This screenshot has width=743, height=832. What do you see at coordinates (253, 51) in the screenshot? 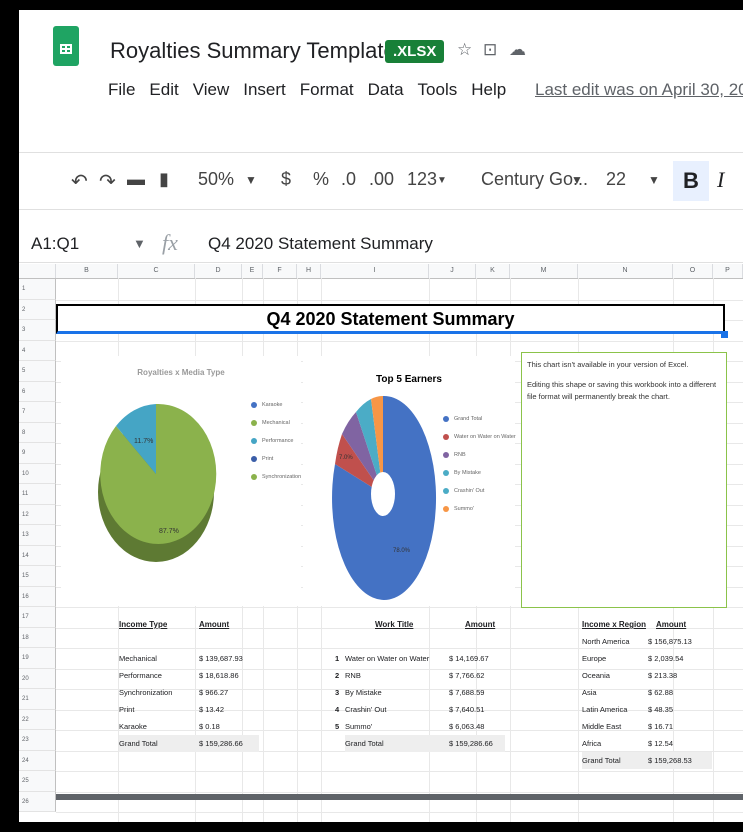
I see `document-title: Royalties Summary Template` at bounding box center [253, 51].